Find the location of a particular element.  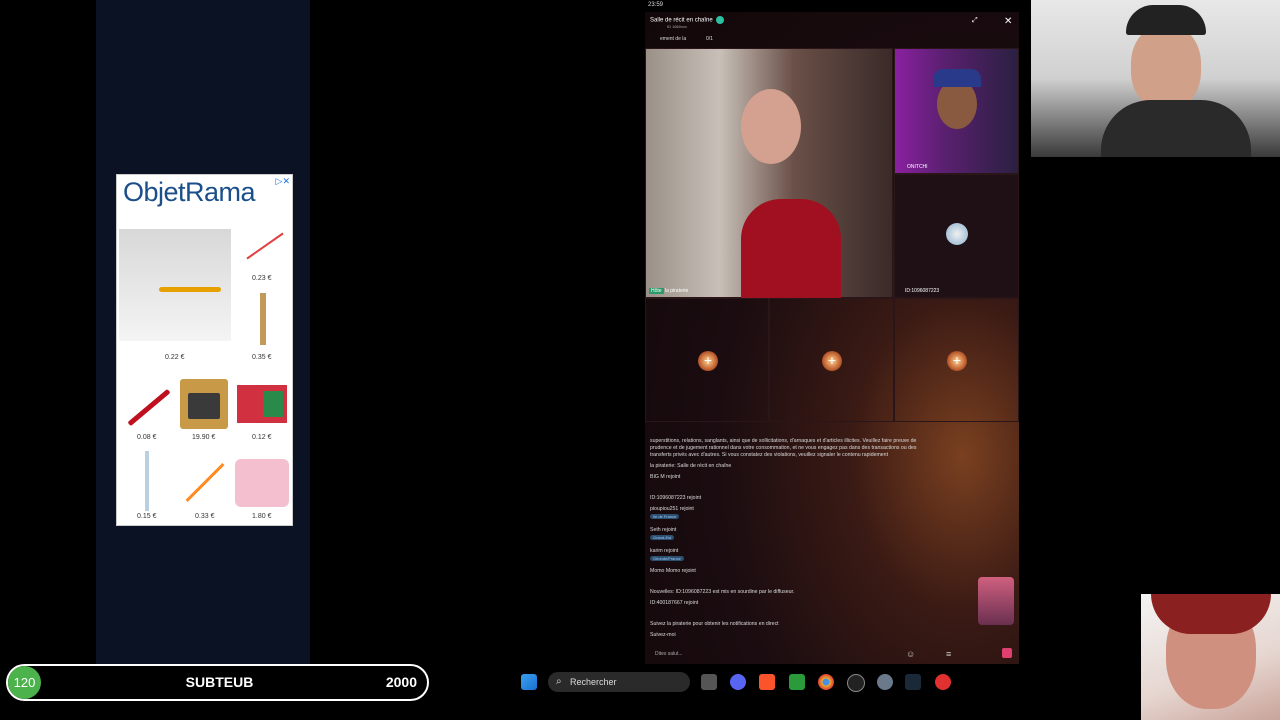

verified-icon is located at coordinates (720, 20).